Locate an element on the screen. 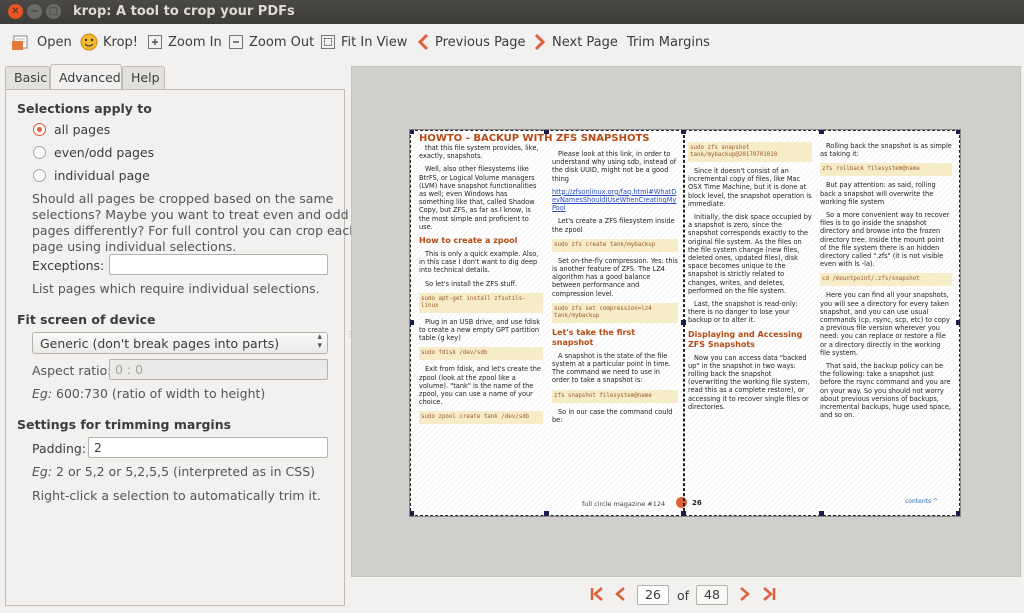 The width and height of the screenshot is (1024, 613). aspect-ratio-input: 0 is located at coordinates (218, 369).